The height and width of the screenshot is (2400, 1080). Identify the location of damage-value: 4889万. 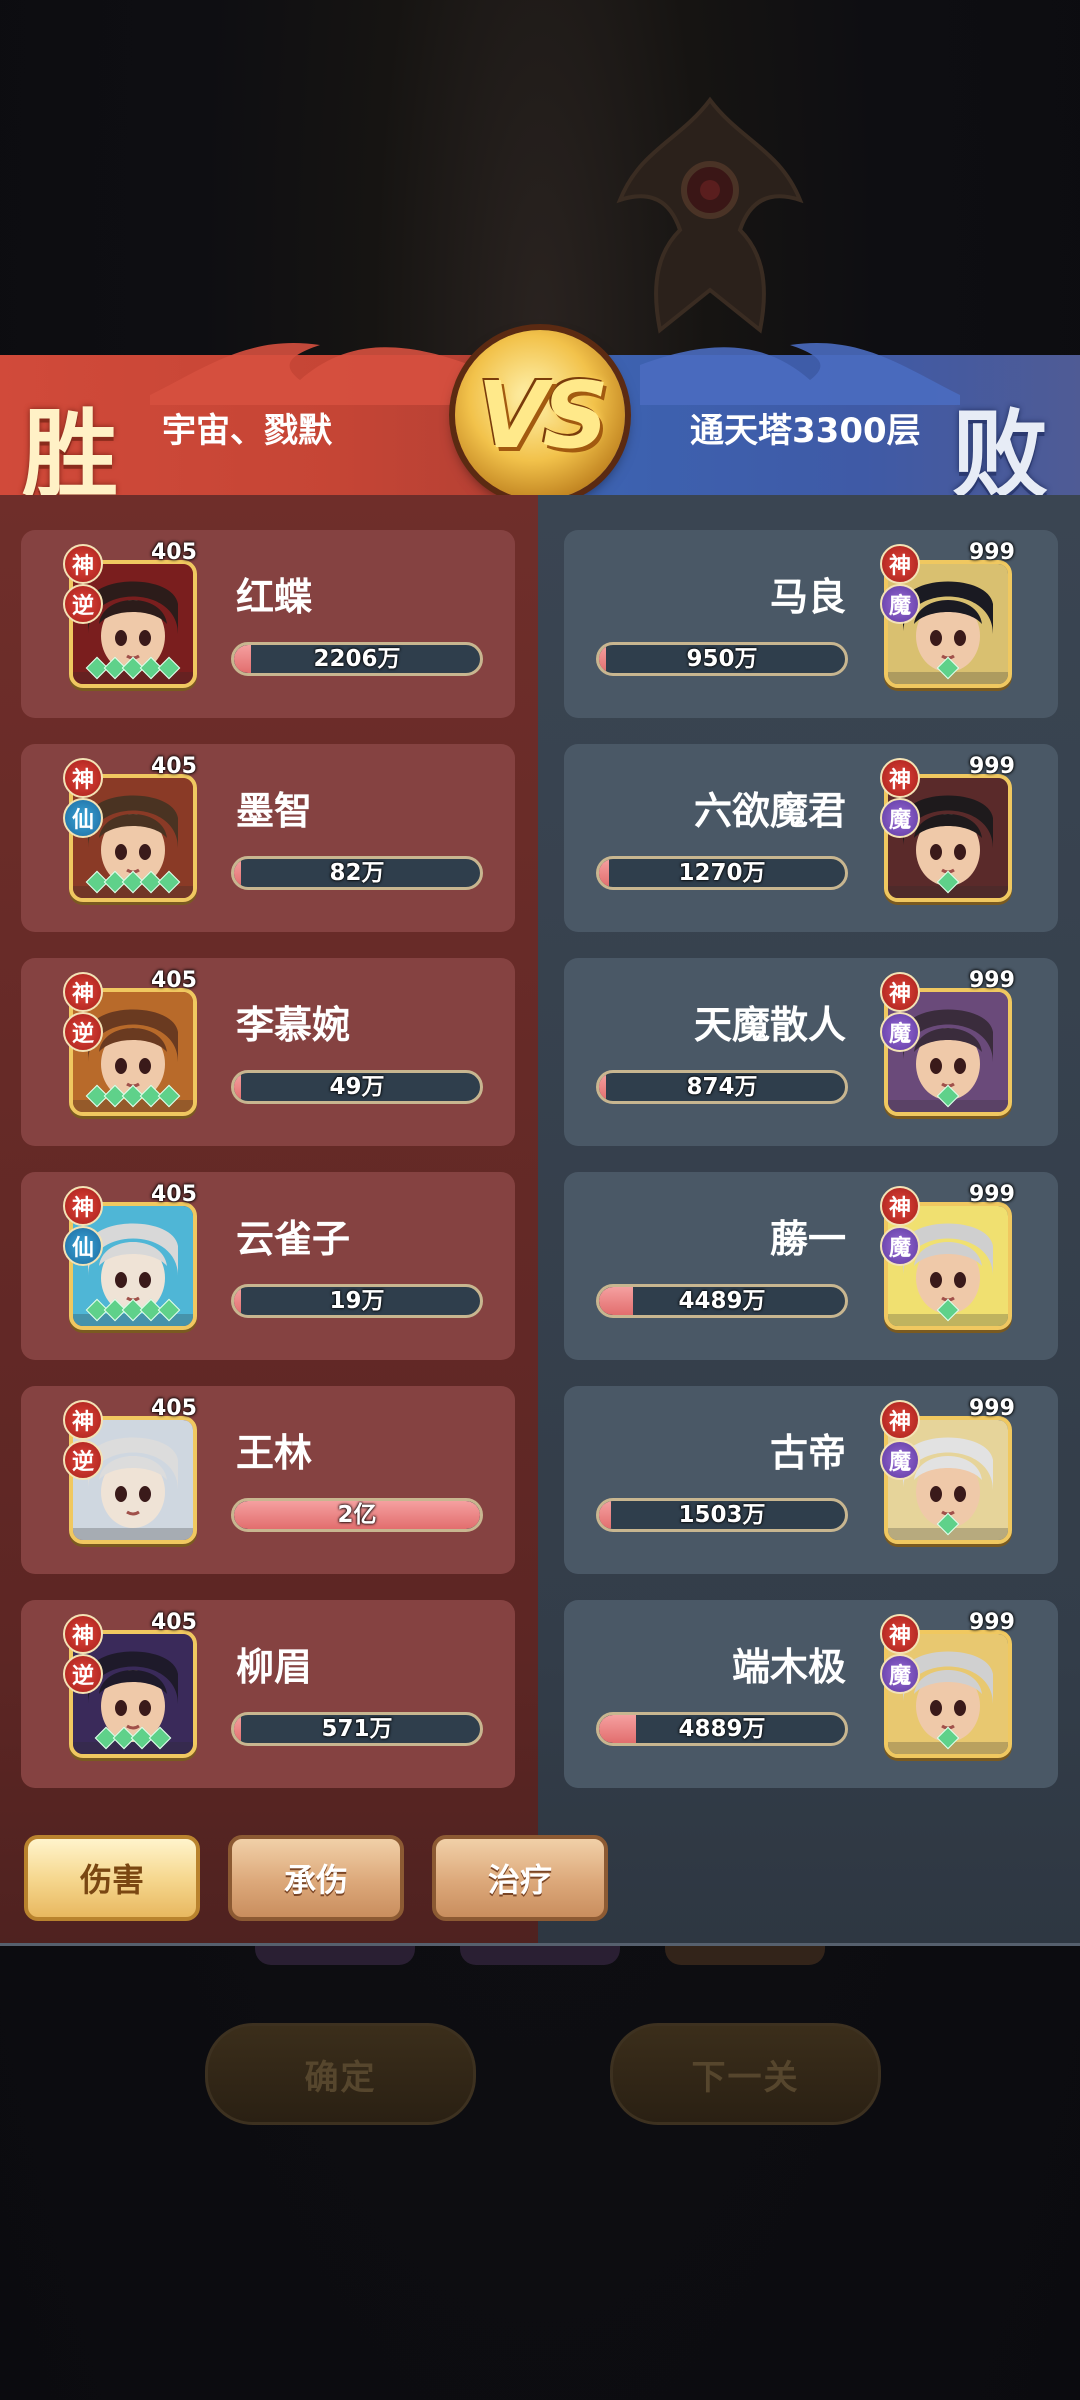
(722, 1729).